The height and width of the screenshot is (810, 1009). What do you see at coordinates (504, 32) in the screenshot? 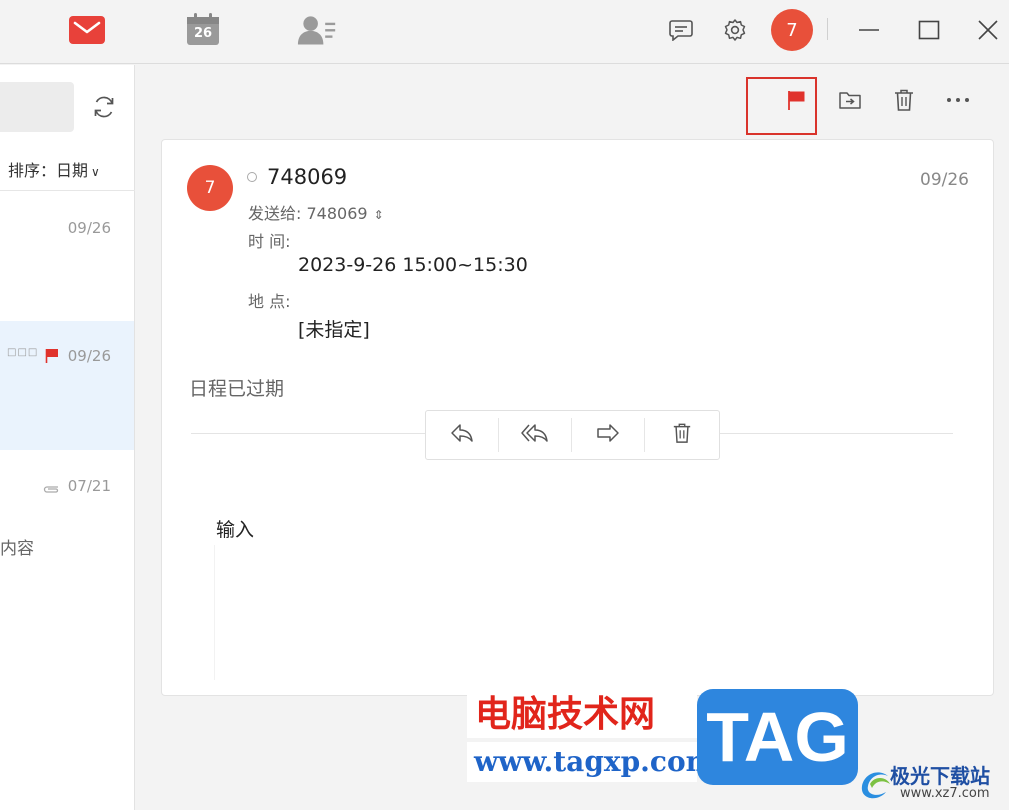
I see `title-bar: 26 7` at bounding box center [504, 32].